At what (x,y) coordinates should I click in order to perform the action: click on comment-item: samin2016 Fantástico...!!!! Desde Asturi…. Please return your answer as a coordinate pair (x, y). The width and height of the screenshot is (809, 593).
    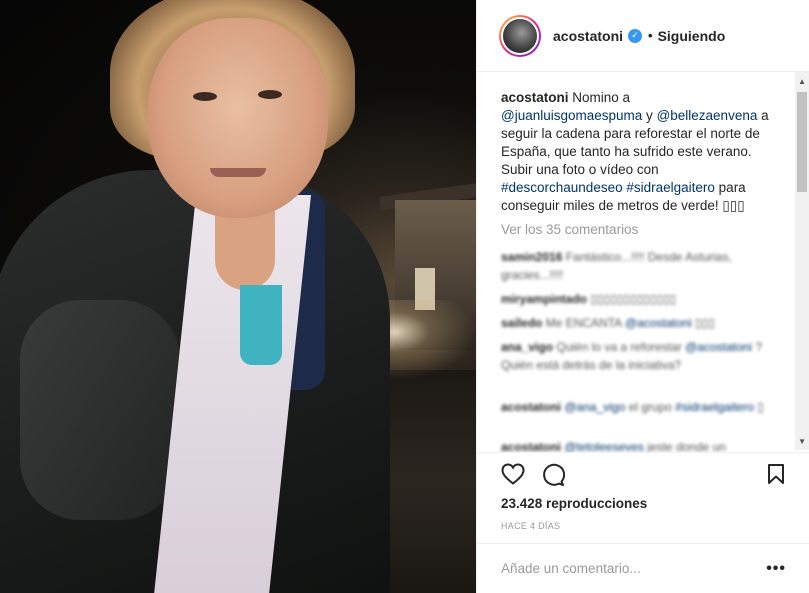
    Looking at the image, I should click on (636, 266).